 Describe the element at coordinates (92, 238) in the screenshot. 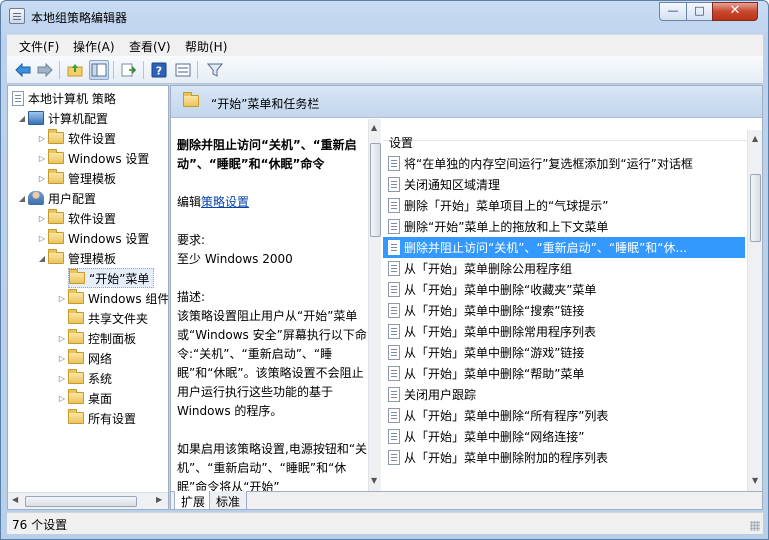

I see `tree-item-user-windows-settings: ▷ Windows 设置` at that location.